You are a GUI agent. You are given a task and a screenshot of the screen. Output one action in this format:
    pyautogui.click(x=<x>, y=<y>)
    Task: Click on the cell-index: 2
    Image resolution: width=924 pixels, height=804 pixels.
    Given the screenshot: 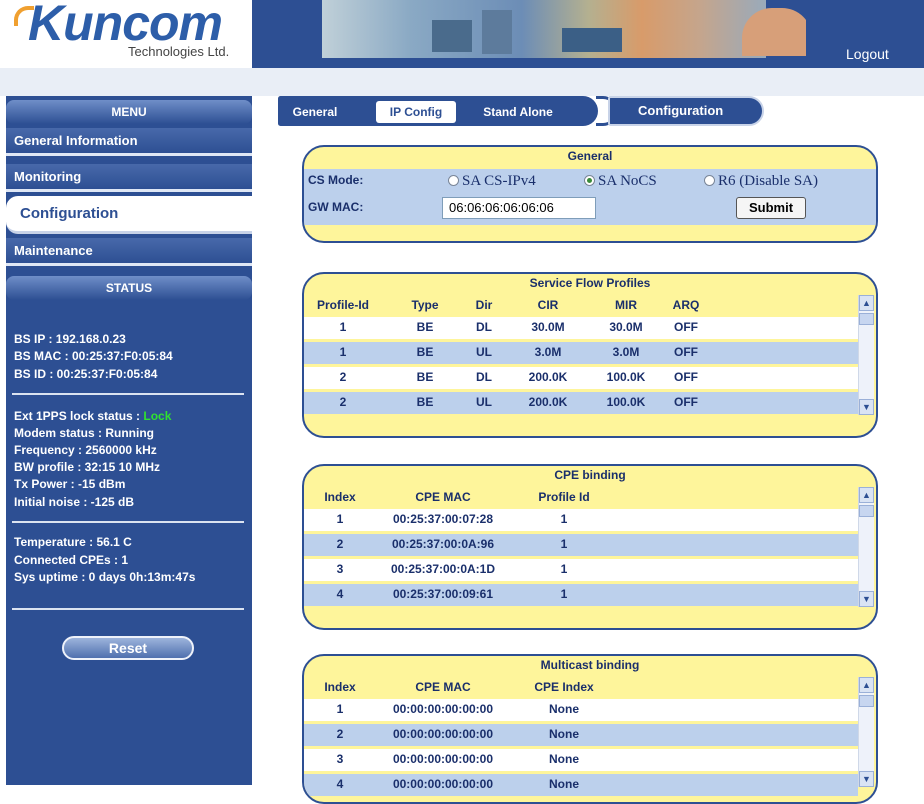 What is the action you would take?
    pyautogui.click(x=340, y=544)
    